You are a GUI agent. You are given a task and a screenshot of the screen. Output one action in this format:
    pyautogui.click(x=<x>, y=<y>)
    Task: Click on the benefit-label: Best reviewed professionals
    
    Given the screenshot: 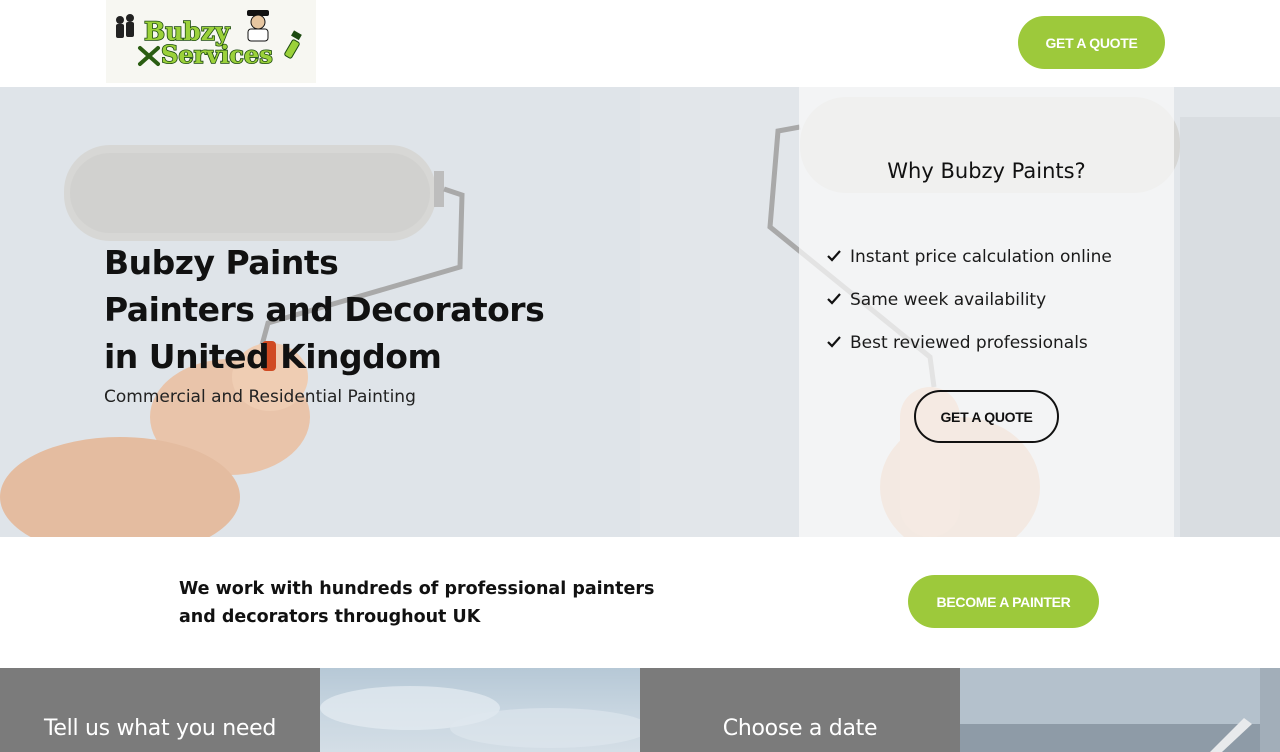 What is the action you would take?
    pyautogui.click(x=969, y=342)
    